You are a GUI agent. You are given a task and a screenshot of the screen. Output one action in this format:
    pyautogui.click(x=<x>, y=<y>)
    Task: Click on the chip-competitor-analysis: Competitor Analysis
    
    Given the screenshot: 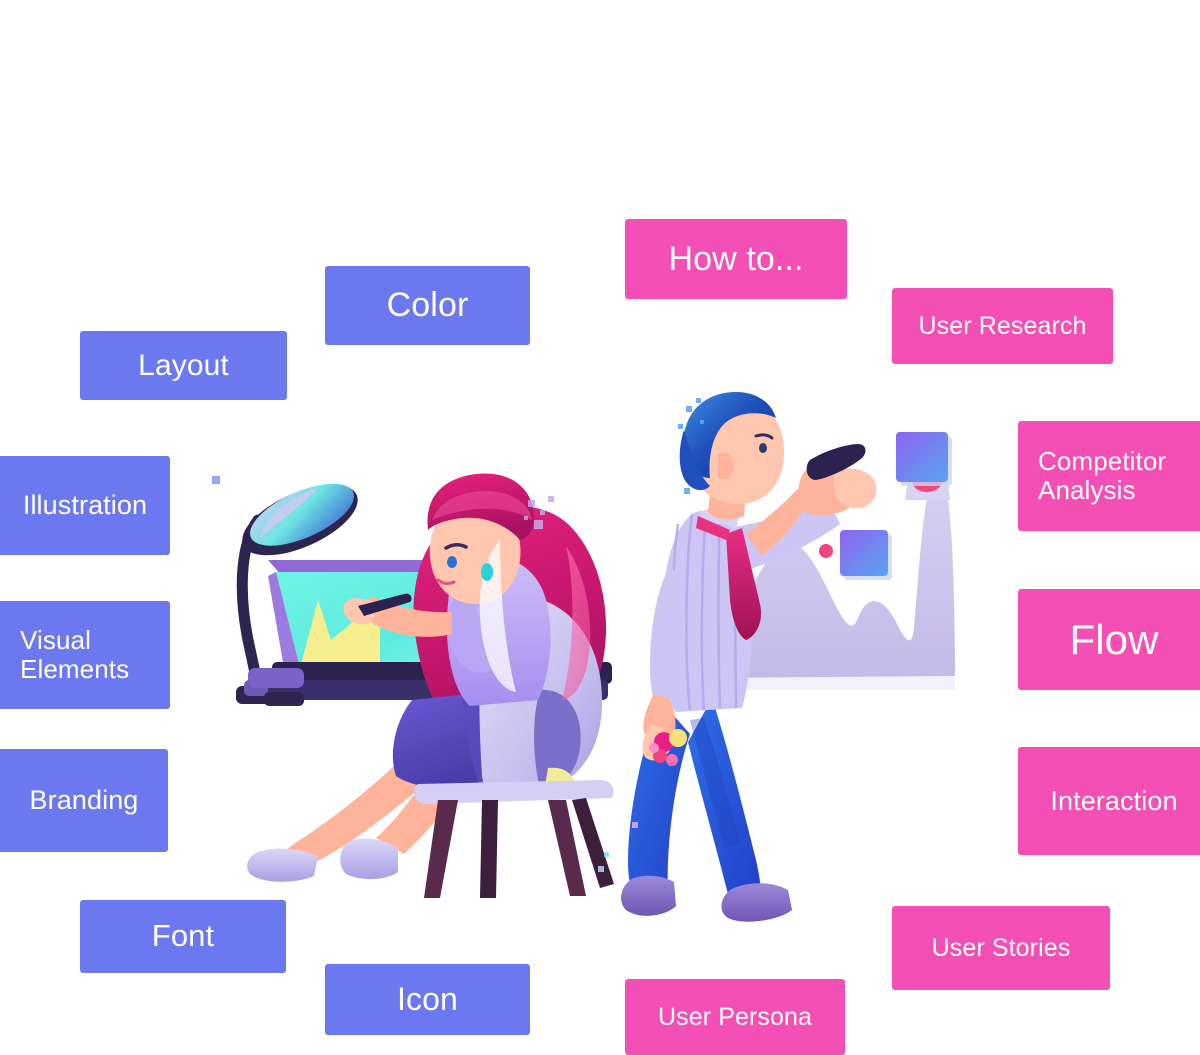 What is the action you would take?
    pyautogui.click(x=1109, y=476)
    